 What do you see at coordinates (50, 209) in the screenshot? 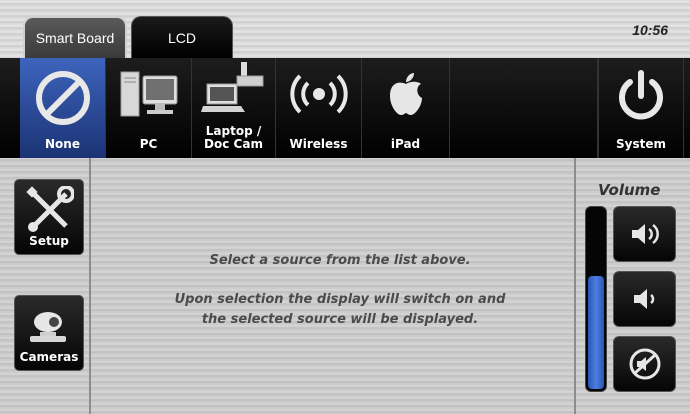
I see `tools-icon` at bounding box center [50, 209].